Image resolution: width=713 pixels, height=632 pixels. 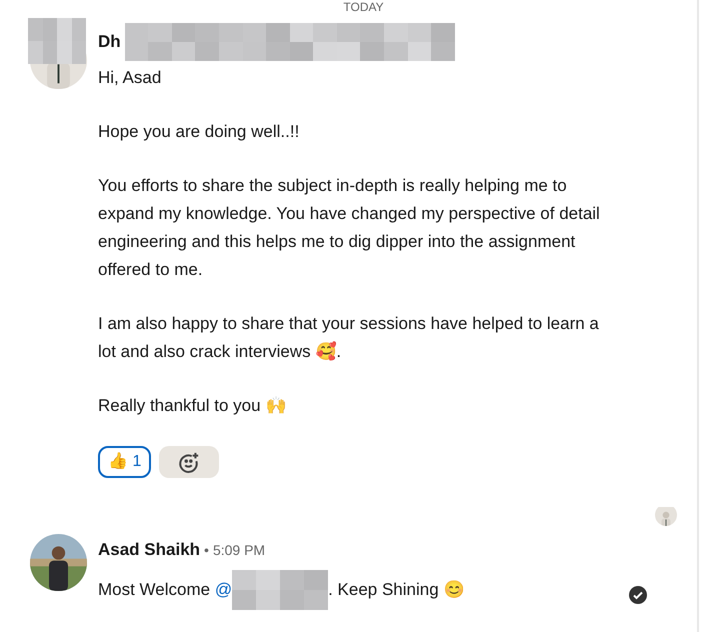 What do you see at coordinates (149, 550) in the screenshot?
I see `sender-name: Asad Shaikh` at bounding box center [149, 550].